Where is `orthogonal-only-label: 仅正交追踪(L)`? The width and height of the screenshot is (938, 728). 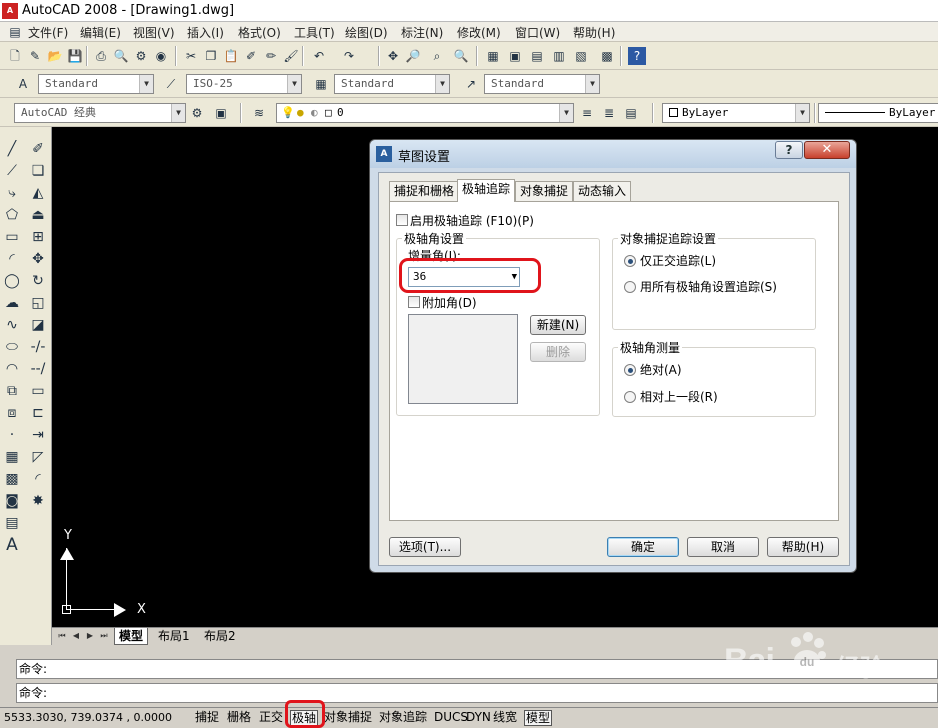 orthogonal-only-label: 仅正交追踪(L) is located at coordinates (678, 260).